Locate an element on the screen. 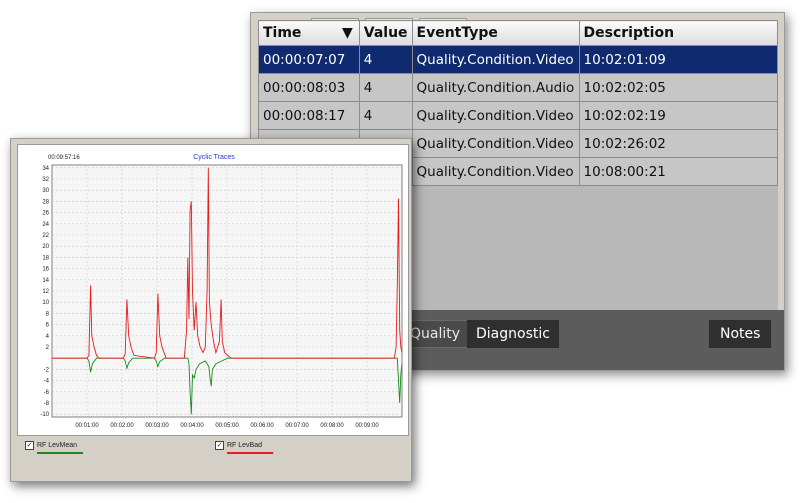 The image size is (805, 503). y-tick-label: 30 is located at coordinates (45, 191).